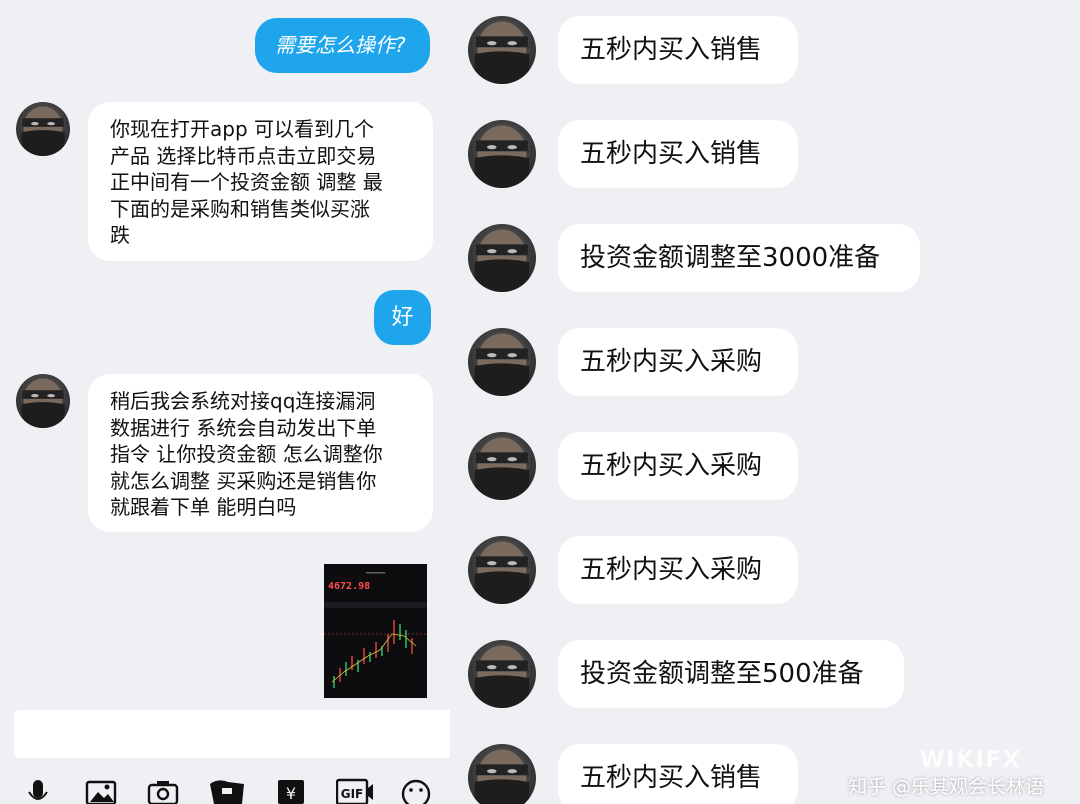 The height and width of the screenshot is (804, 1080). Describe the element at coordinates (946, 787) in the screenshot. I see `zhihu-watermark: 知乎 @乐其观会长林语` at that location.